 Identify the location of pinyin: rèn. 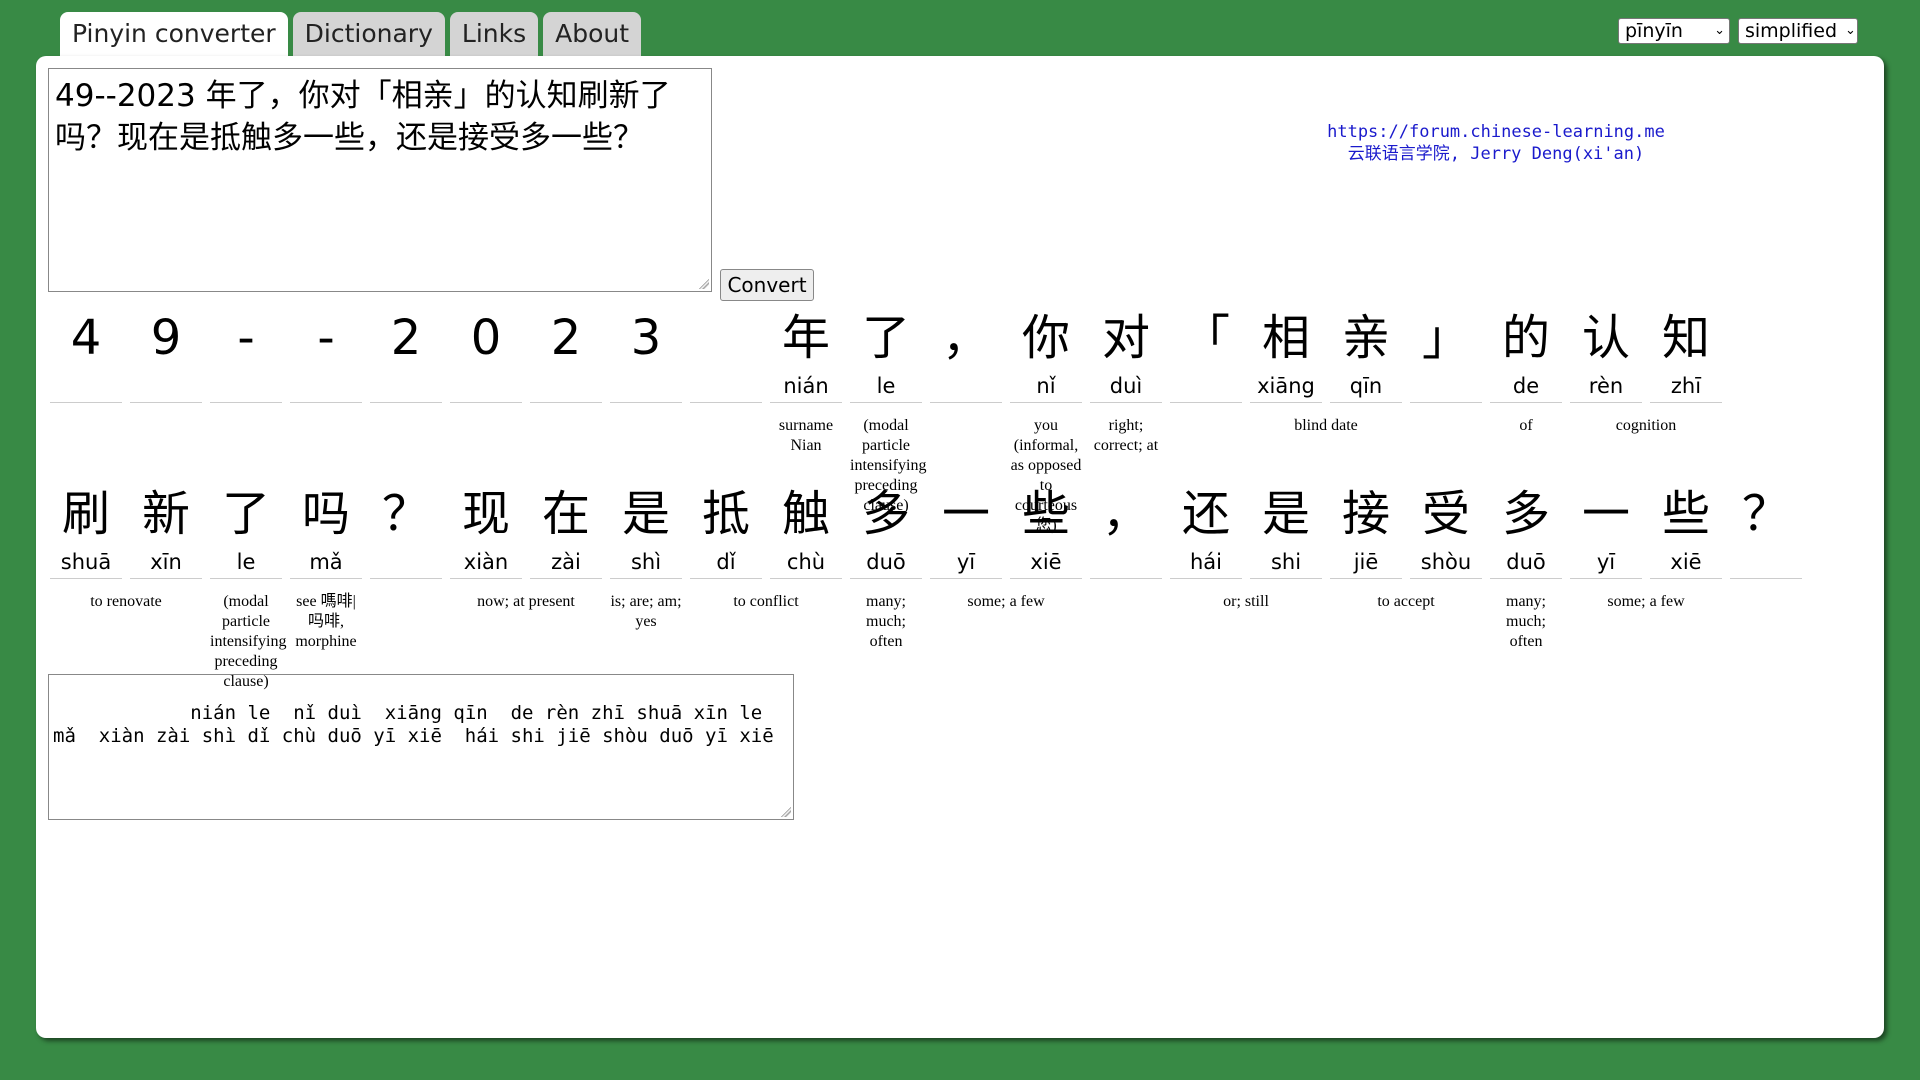
(1606, 386).